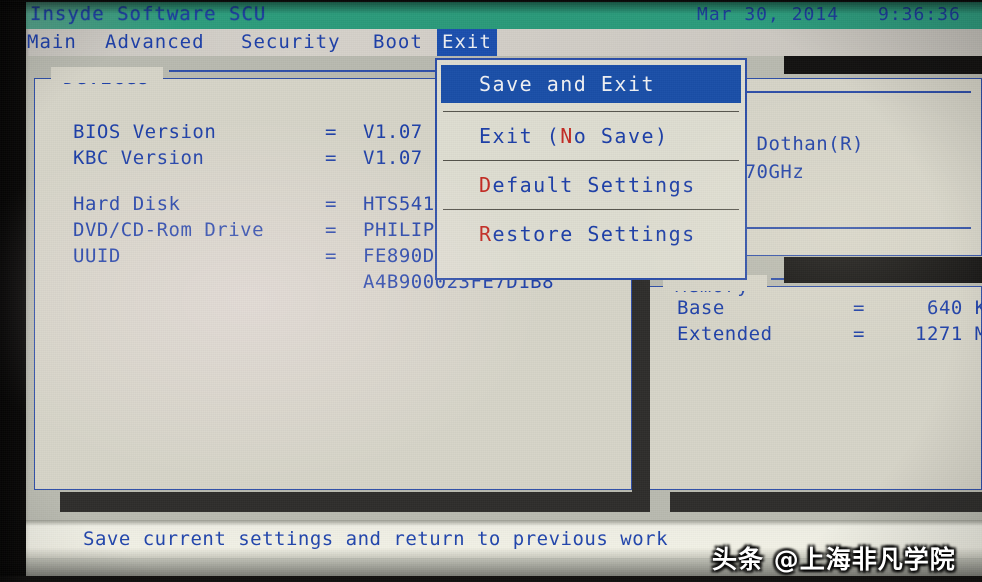  I want to click on tab-advanced: Advanced, so click(155, 42).